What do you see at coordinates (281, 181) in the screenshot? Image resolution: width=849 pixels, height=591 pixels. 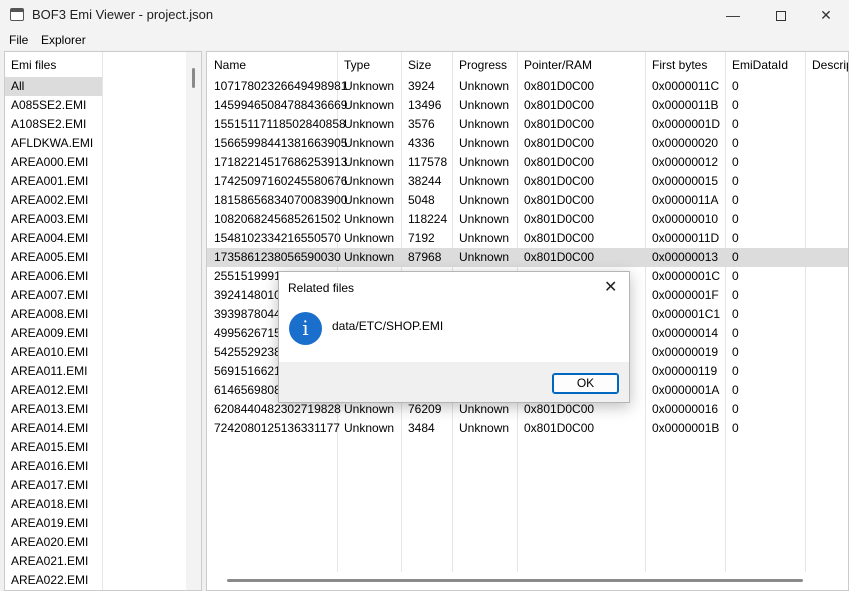 I see `table-cell: 17425097160245580676` at bounding box center [281, 181].